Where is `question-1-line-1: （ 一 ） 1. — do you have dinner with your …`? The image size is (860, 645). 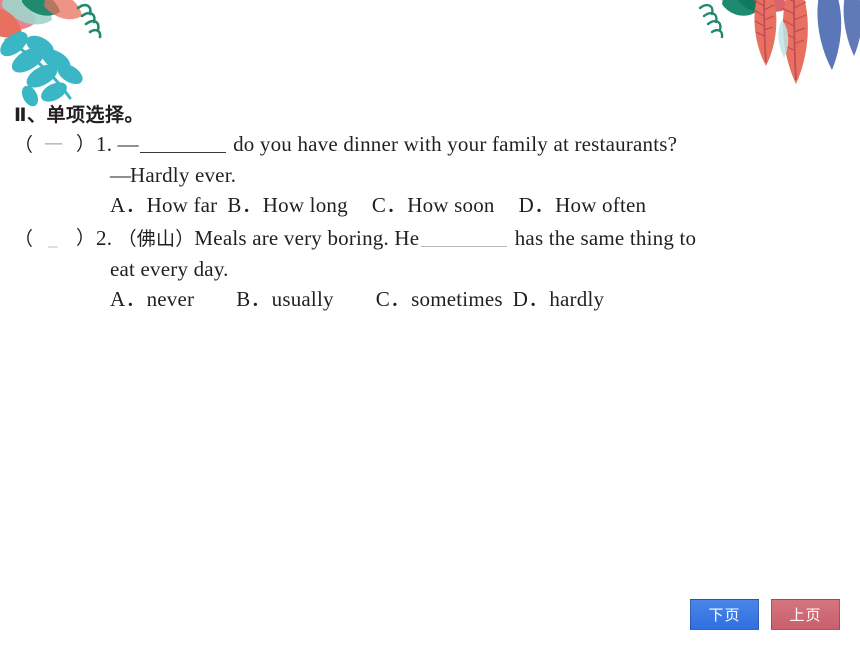
question-1-line-1: （ 一 ） 1. — do you have dinner with your … is located at coordinates (345, 144).